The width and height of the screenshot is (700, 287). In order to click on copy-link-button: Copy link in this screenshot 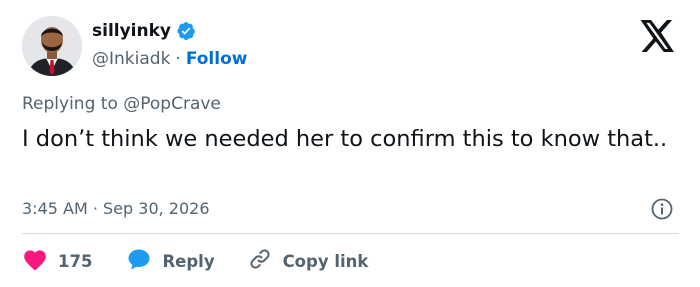, I will do `click(308, 261)`.